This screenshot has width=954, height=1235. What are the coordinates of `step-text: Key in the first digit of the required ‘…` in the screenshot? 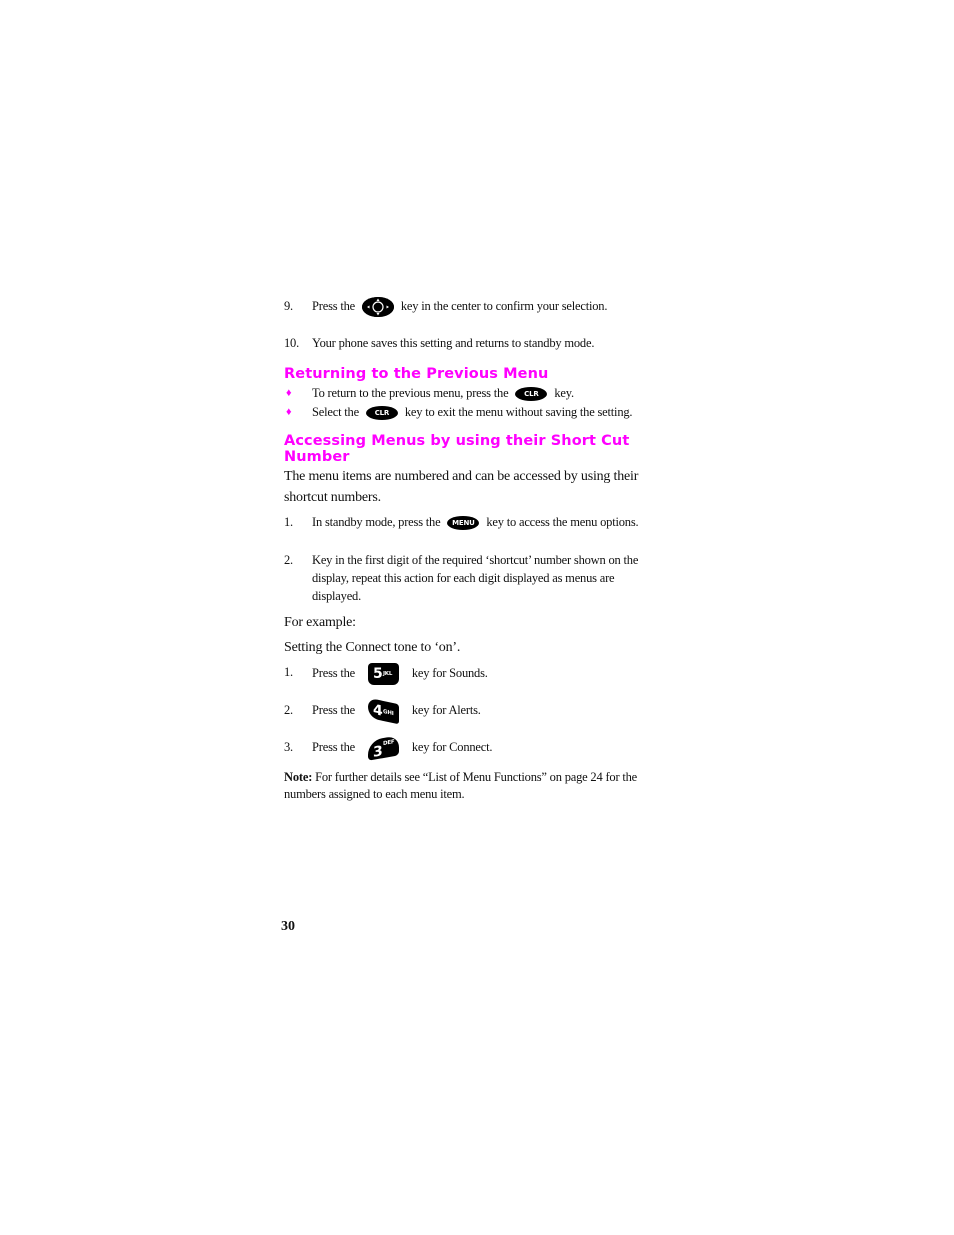 It's located at (475, 578).